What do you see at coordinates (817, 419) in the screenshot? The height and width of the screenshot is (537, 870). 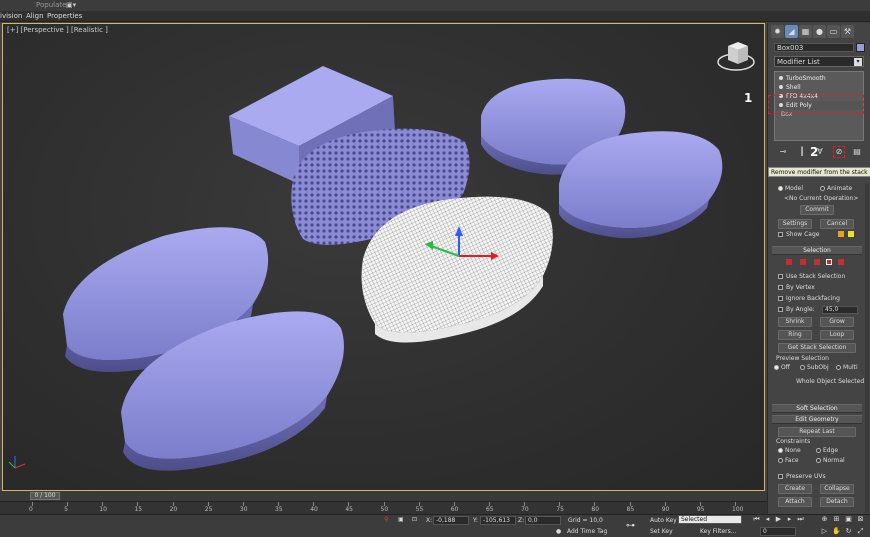 I see `edit-geometry-rollout-header: Edit Geometry` at bounding box center [817, 419].